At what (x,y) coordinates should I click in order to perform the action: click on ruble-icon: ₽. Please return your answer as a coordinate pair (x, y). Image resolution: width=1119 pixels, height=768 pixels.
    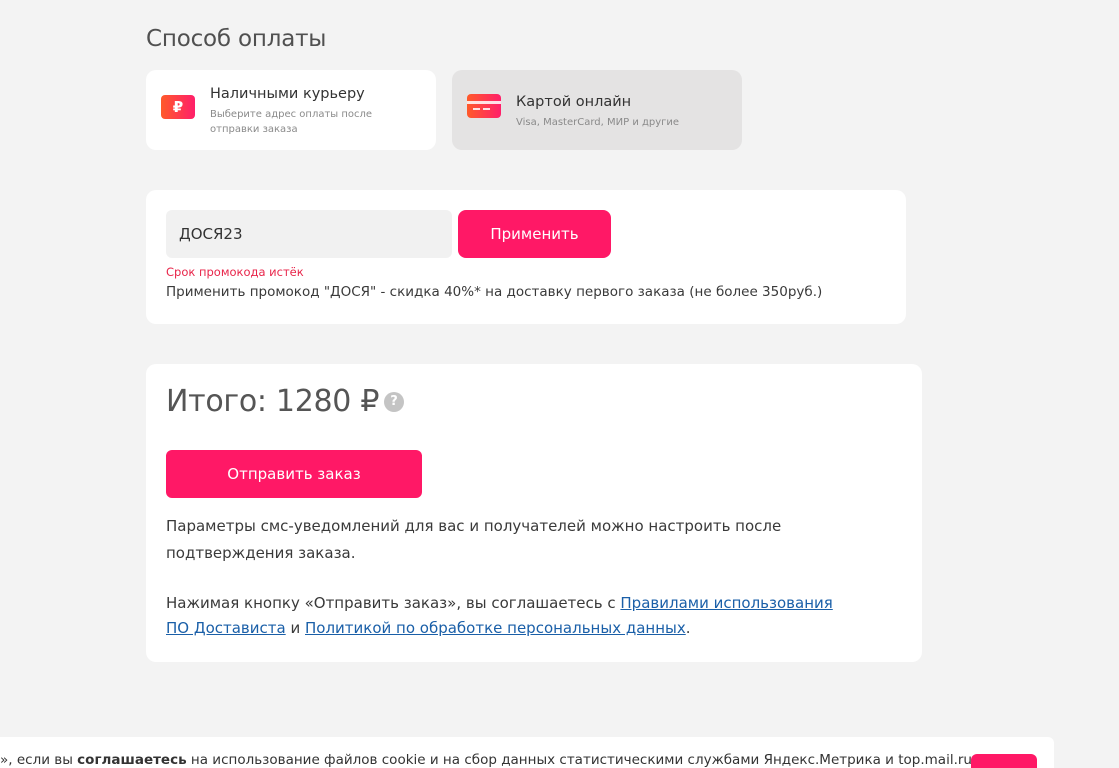
    Looking at the image, I should click on (178, 107).